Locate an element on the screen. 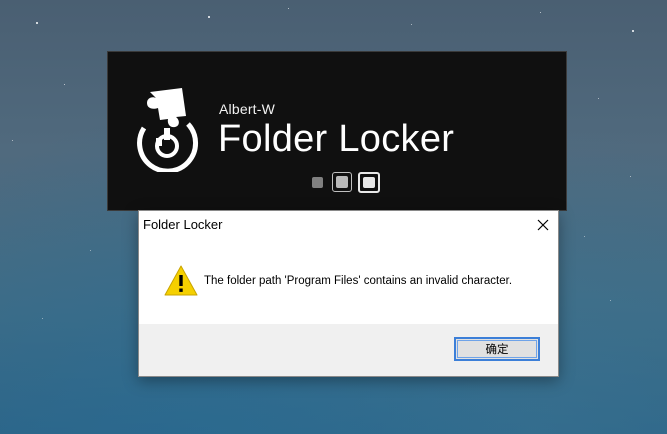  close-icon is located at coordinates (543, 225).